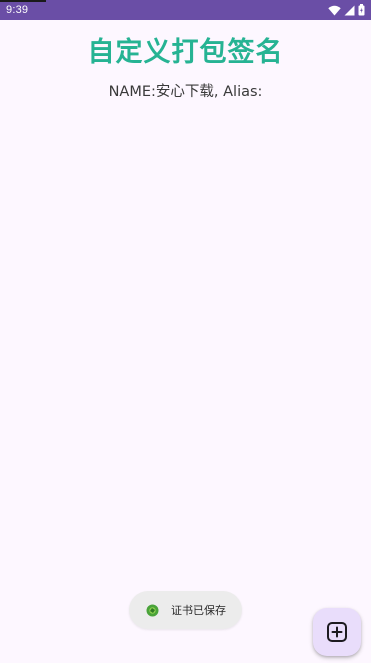 This screenshot has width=371, height=663. What do you see at coordinates (349, 10) in the screenshot?
I see `signal-icon` at bounding box center [349, 10].